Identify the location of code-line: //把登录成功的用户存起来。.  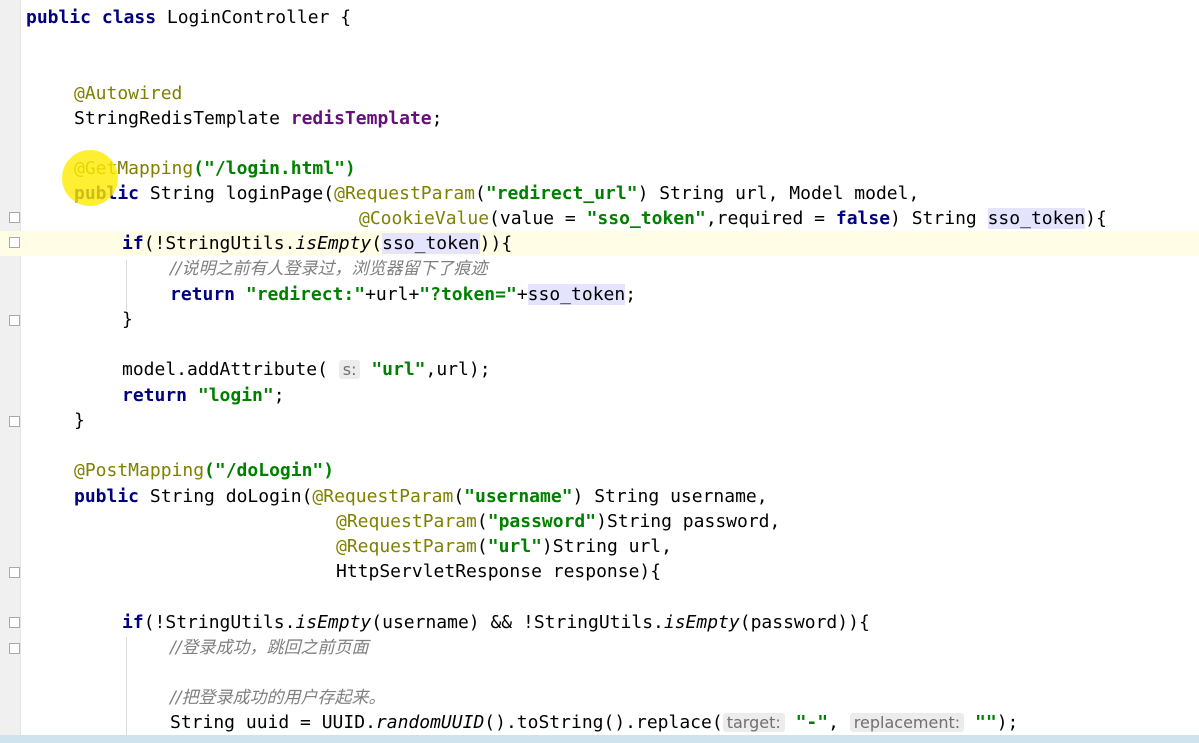
(277, 697).